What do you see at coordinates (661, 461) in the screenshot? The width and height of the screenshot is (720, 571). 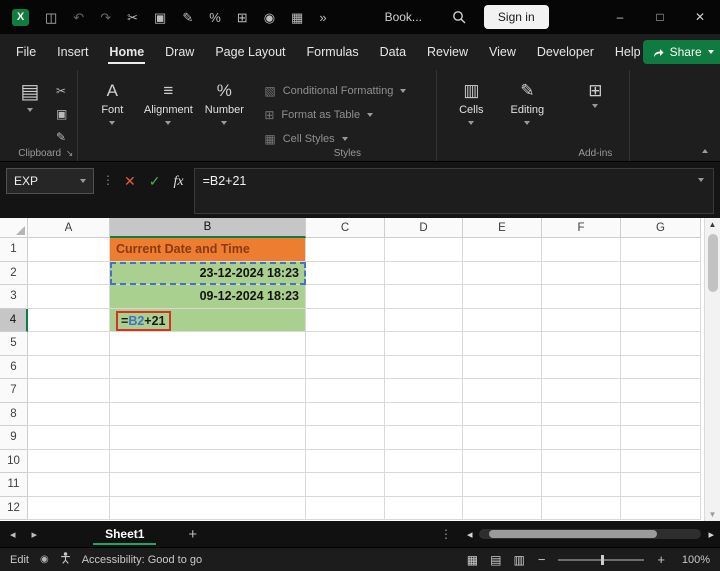 I see `cell-G10` at bounding box center [661, 461].